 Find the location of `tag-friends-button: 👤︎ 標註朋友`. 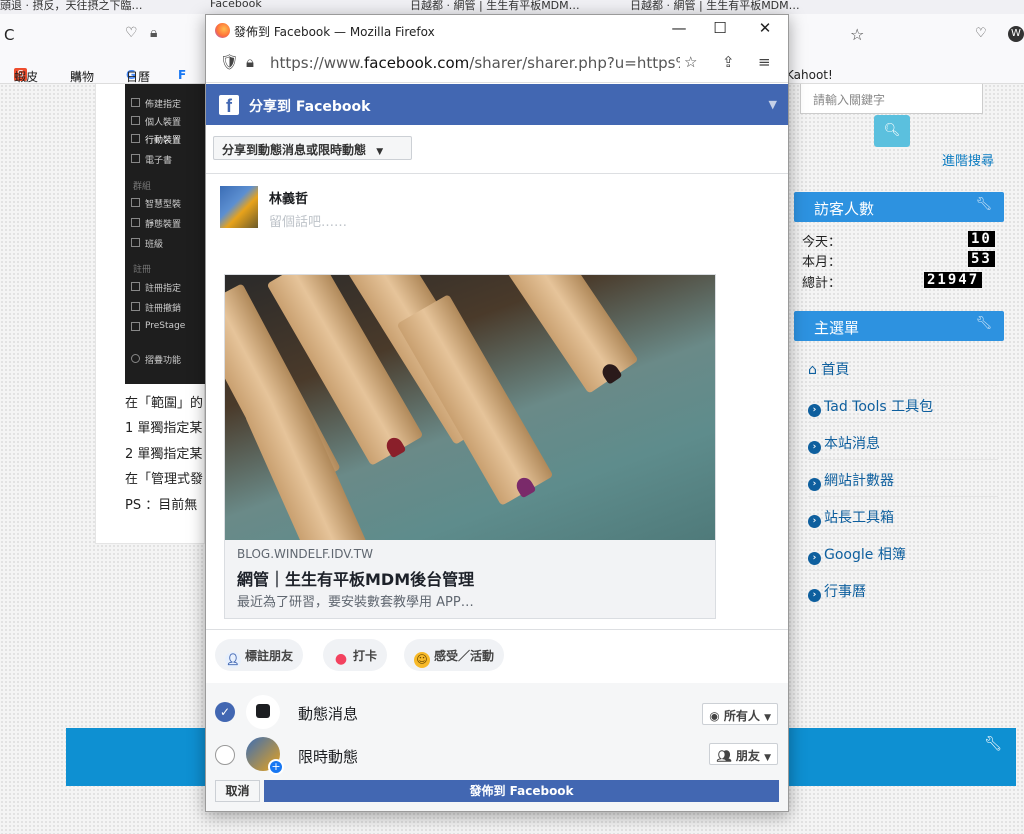

tag-friends-button: 👤︎ 標註朋友 is located at coordinates (259, 655).